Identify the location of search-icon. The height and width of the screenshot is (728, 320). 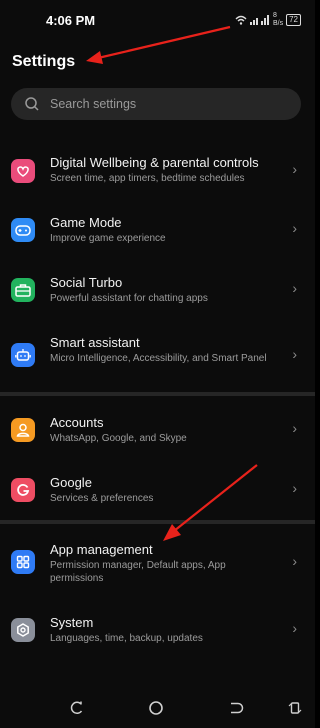
(32, 104).